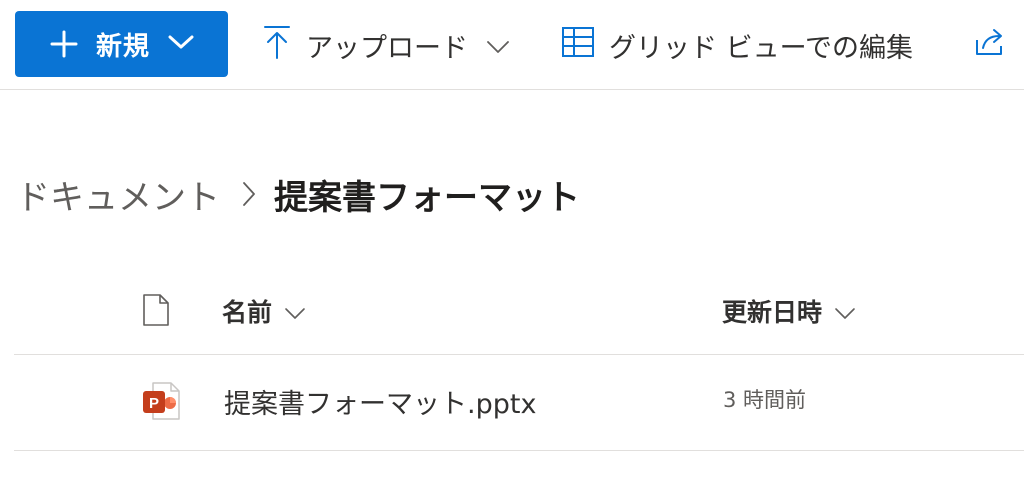 The height and width of the screenshot is (478, 1024). I want to click on share-button, so click(990, 45).